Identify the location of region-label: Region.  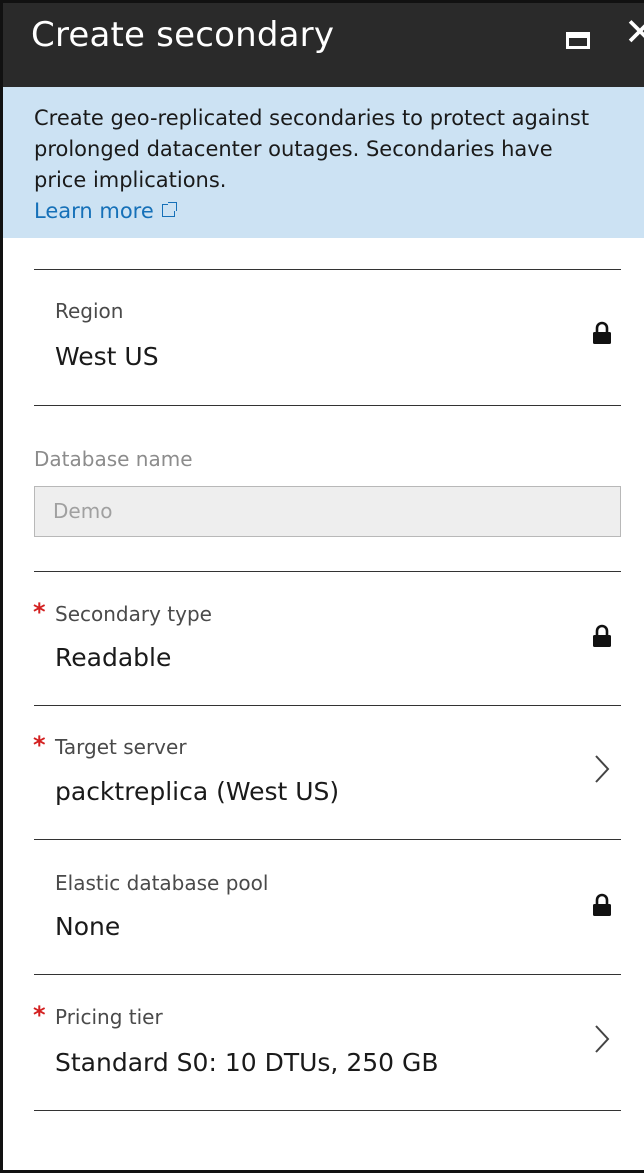
(89, 311).